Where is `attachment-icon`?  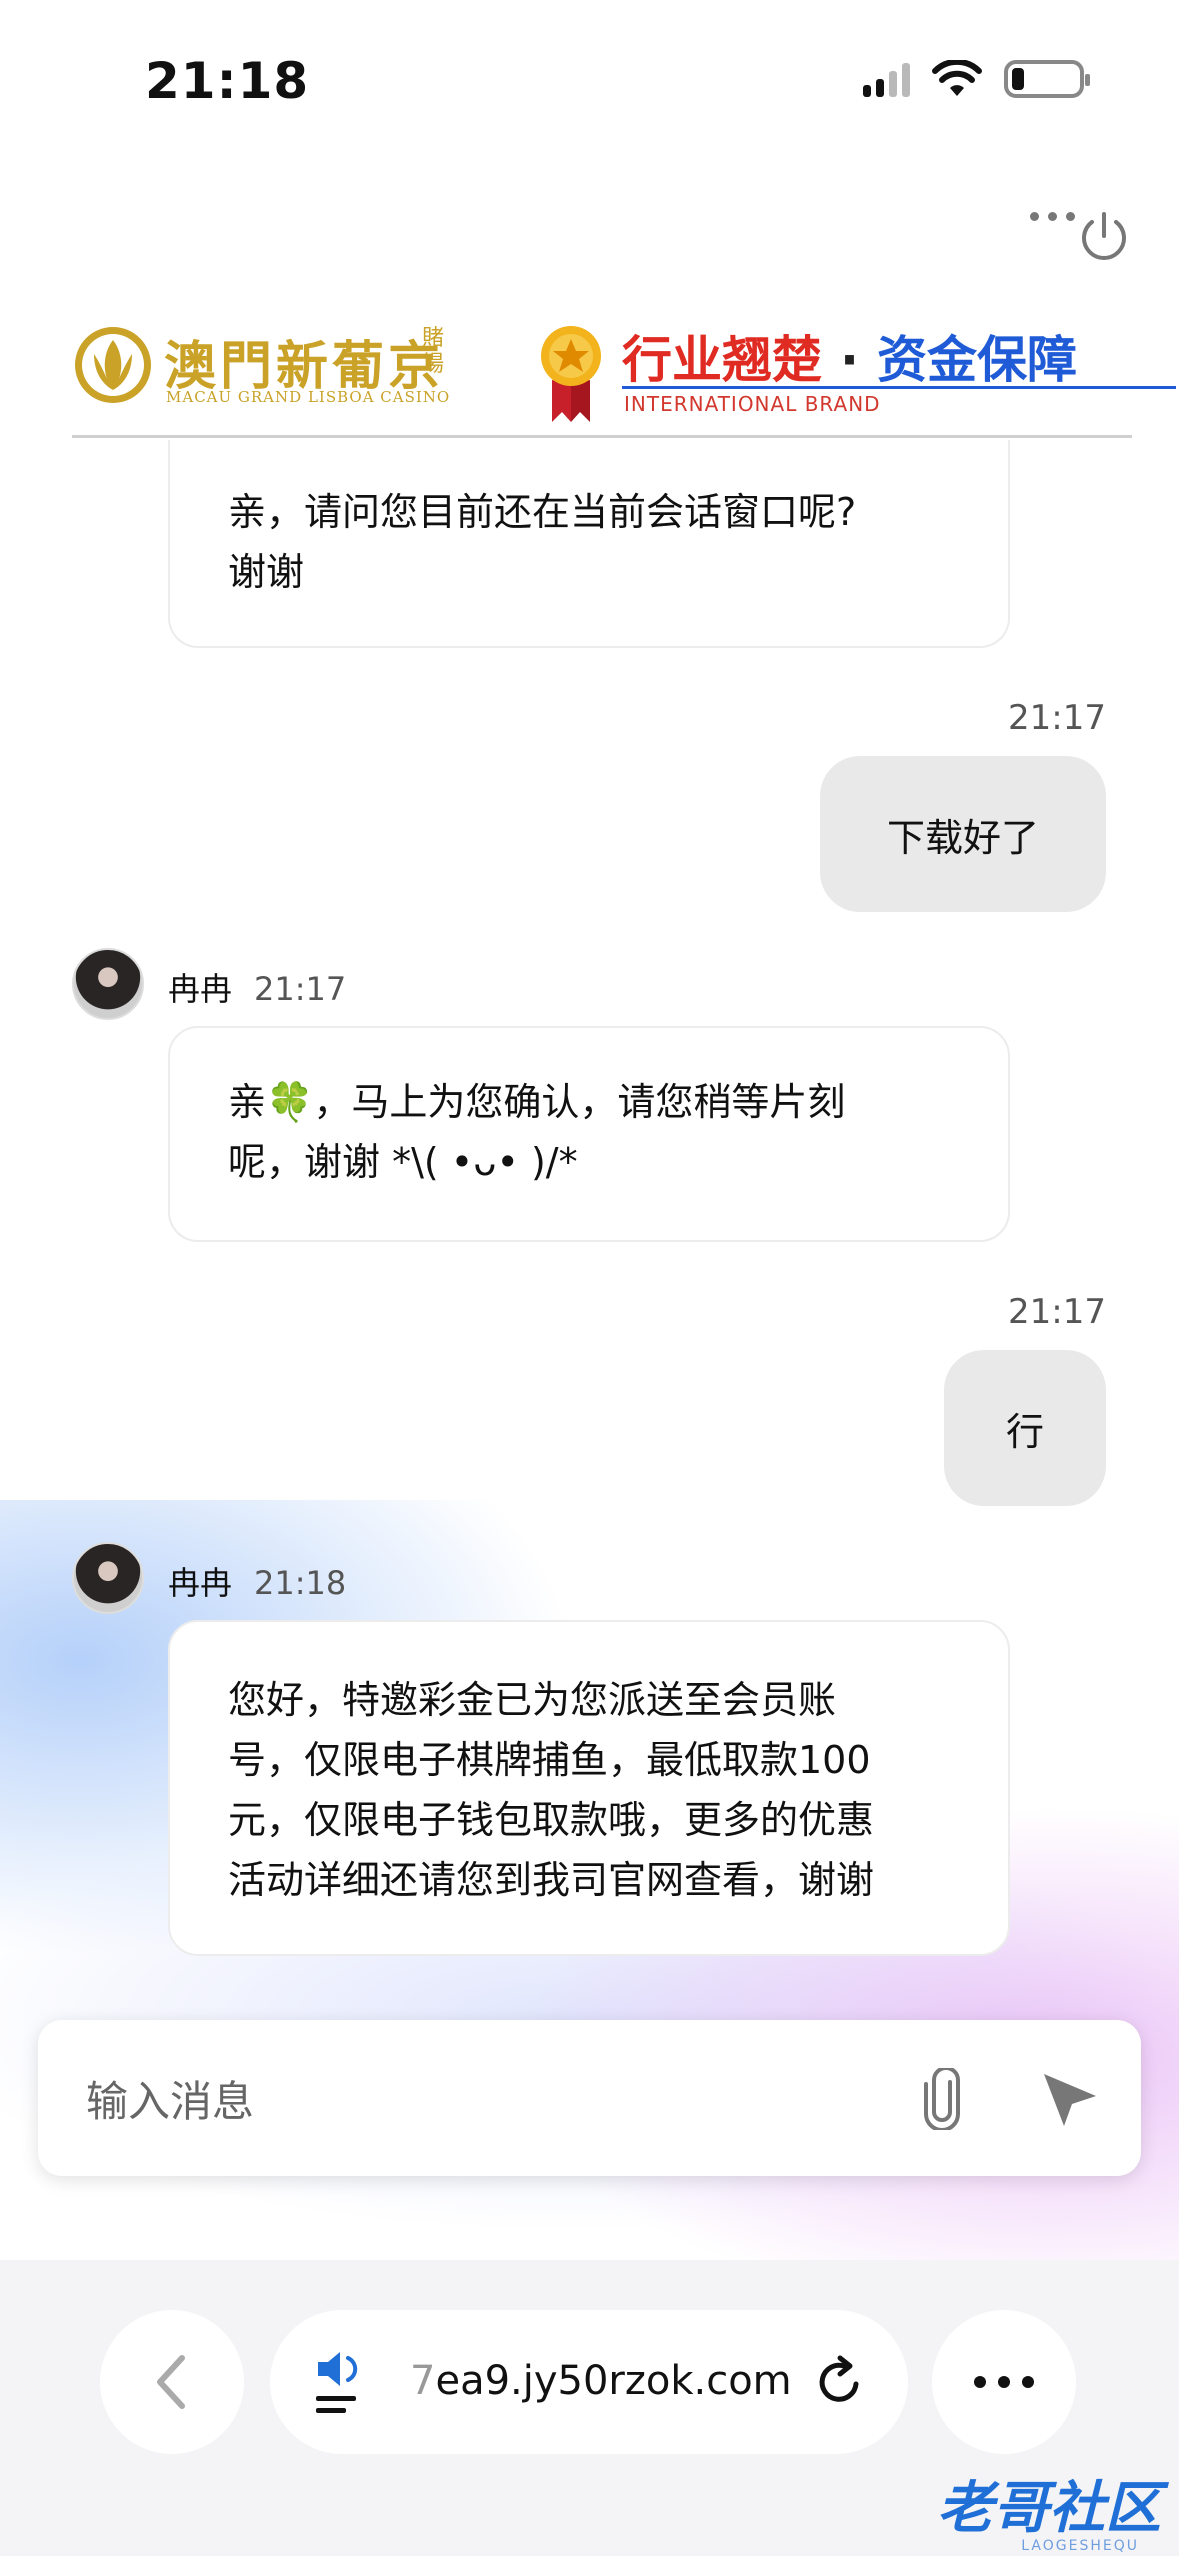
attachment-icon is located at coordinates (943, 2099).